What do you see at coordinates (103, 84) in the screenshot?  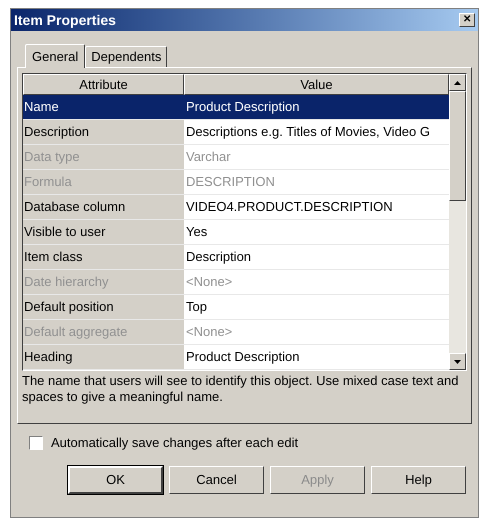 I see `column-header: Attribute` at bounding box center [103, 84].